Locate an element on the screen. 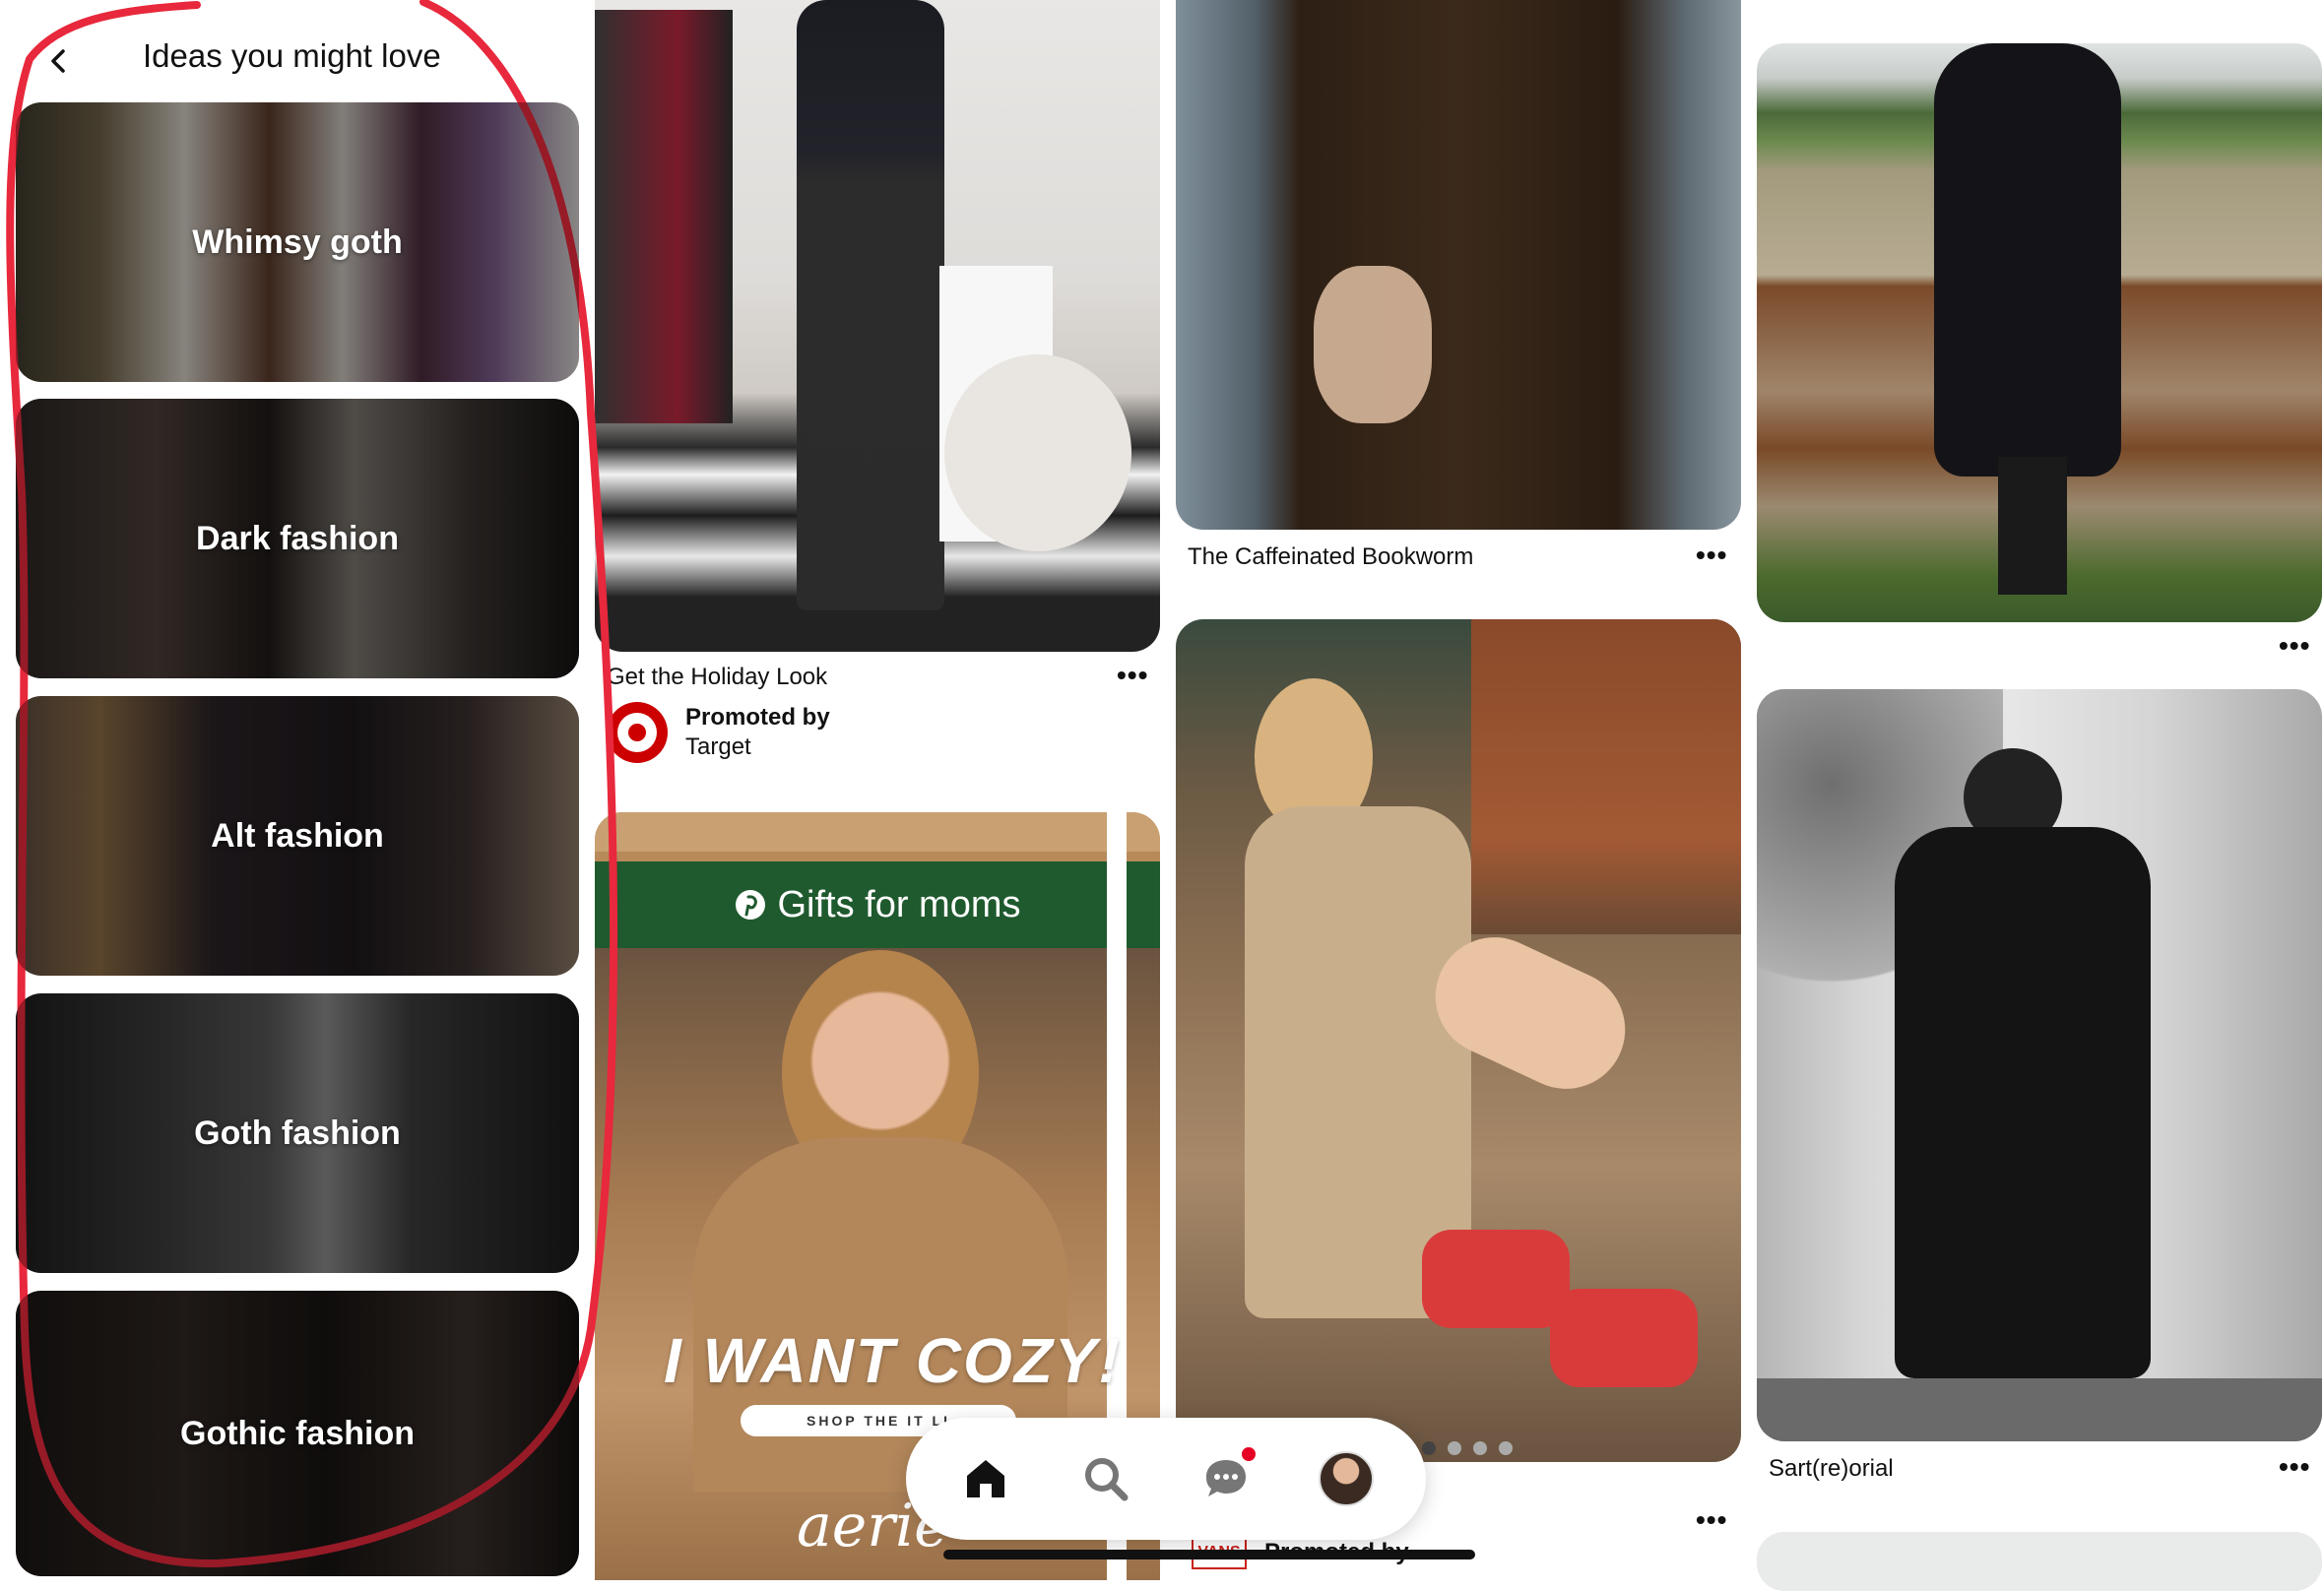  notification-dot is located at coordinates (1249, 1454).